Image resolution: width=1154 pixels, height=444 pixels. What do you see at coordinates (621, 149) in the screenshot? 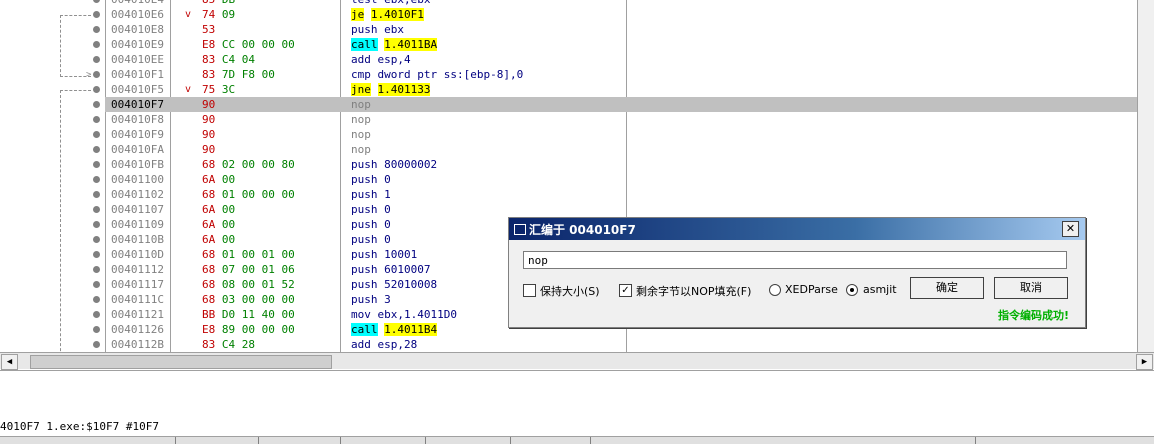
I see `instruction-row: 004010FA 90 nop` at bounding box center [621, 149].